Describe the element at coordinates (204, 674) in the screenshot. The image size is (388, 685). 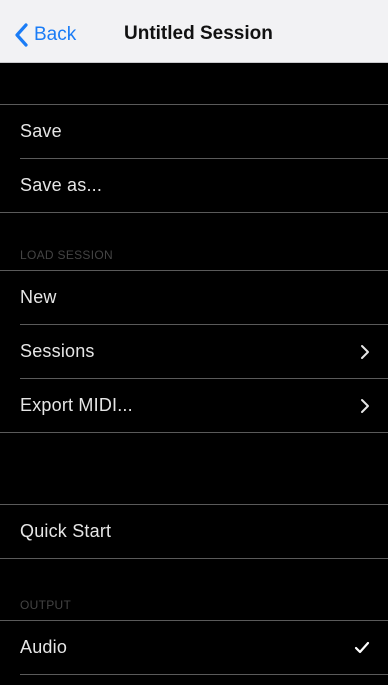
I see `divider` at that location.